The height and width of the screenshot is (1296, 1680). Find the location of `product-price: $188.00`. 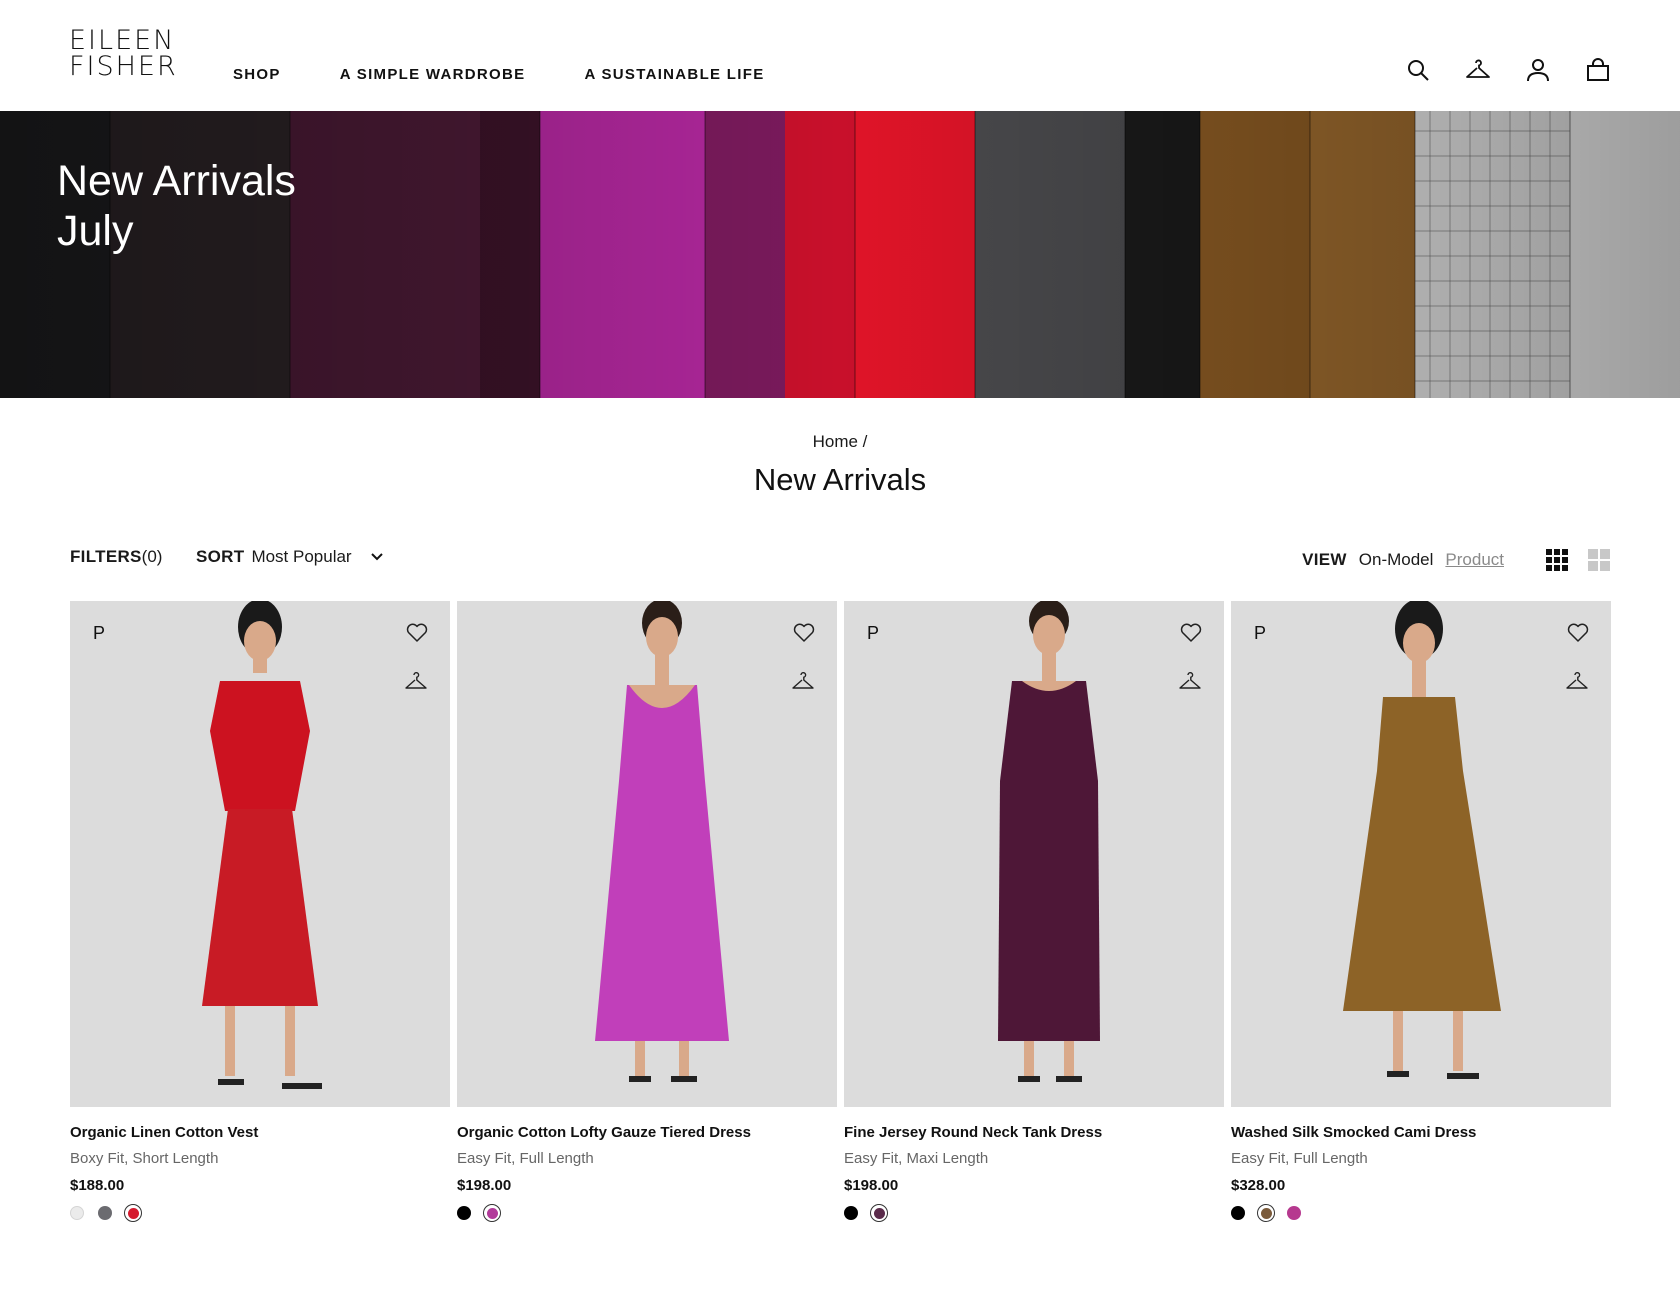

product-price: $188.00 is located at coordinates (97, 1185).